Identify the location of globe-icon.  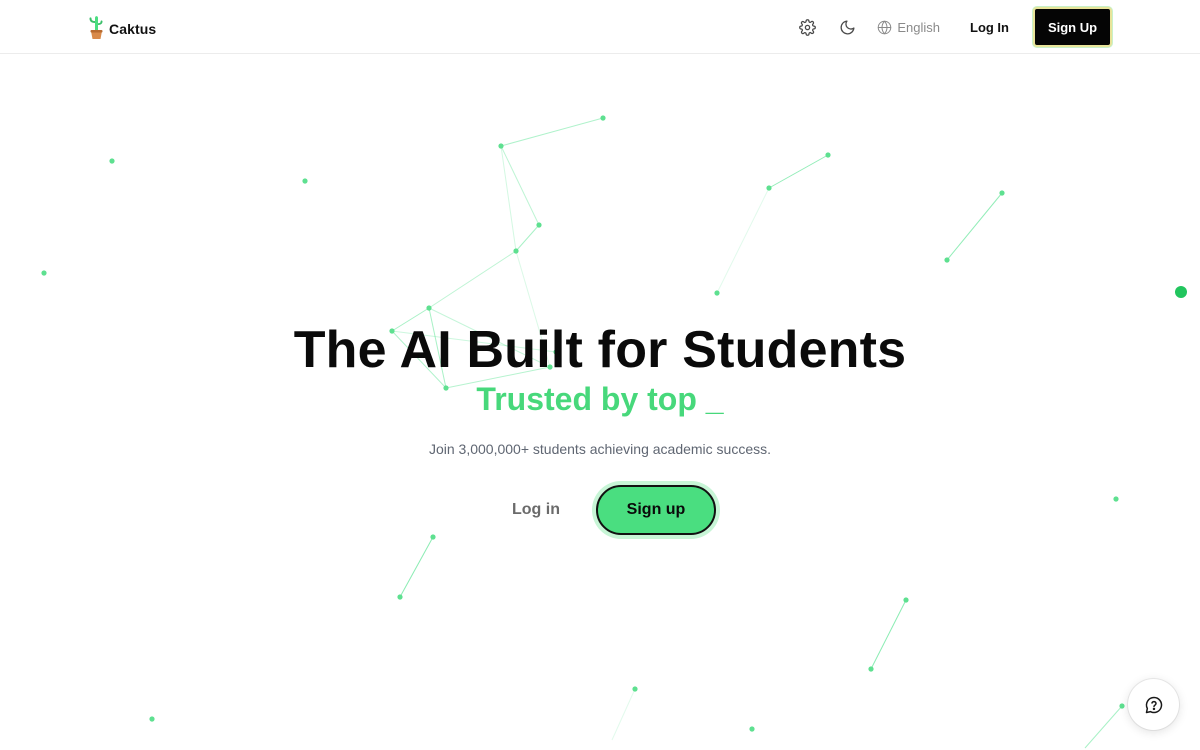
(885, 27).